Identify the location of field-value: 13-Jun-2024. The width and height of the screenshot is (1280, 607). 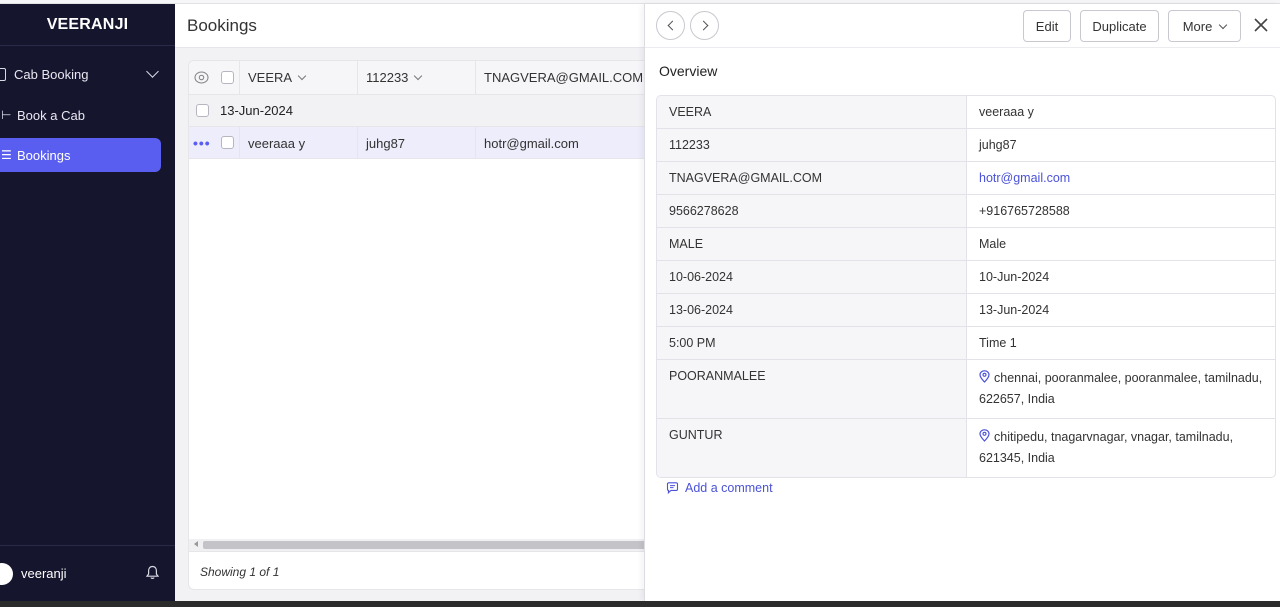
(1014, 310).